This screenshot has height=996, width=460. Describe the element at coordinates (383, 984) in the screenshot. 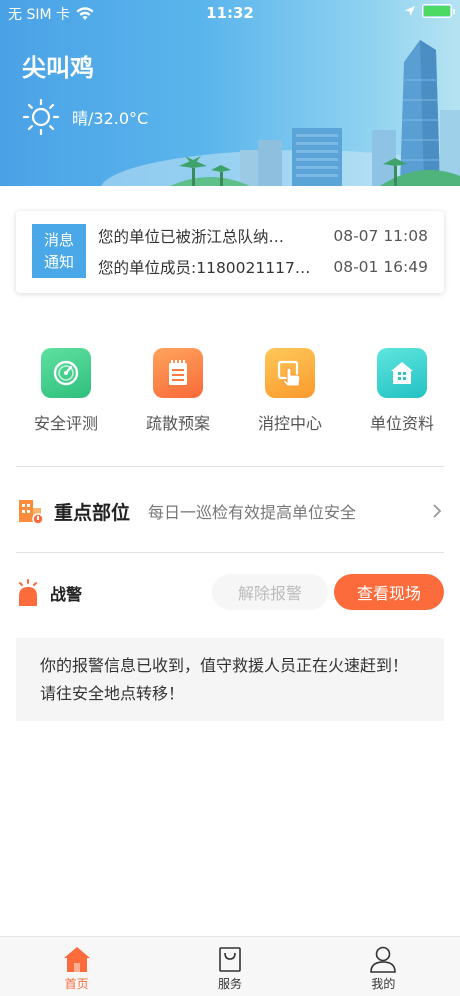

I see `tab-label: 我的` at that location.